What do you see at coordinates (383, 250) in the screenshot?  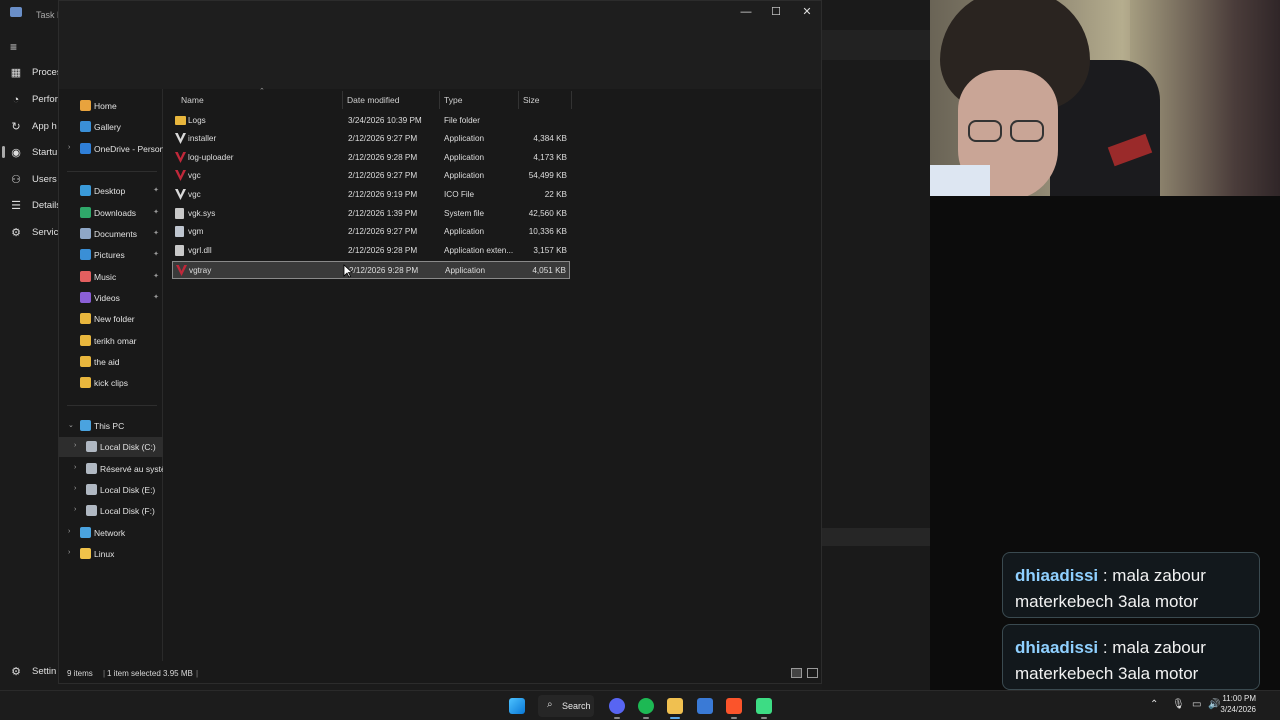 I see `file-date: 2/12/2026 9:28 PM` at bounding box center [383, 250].